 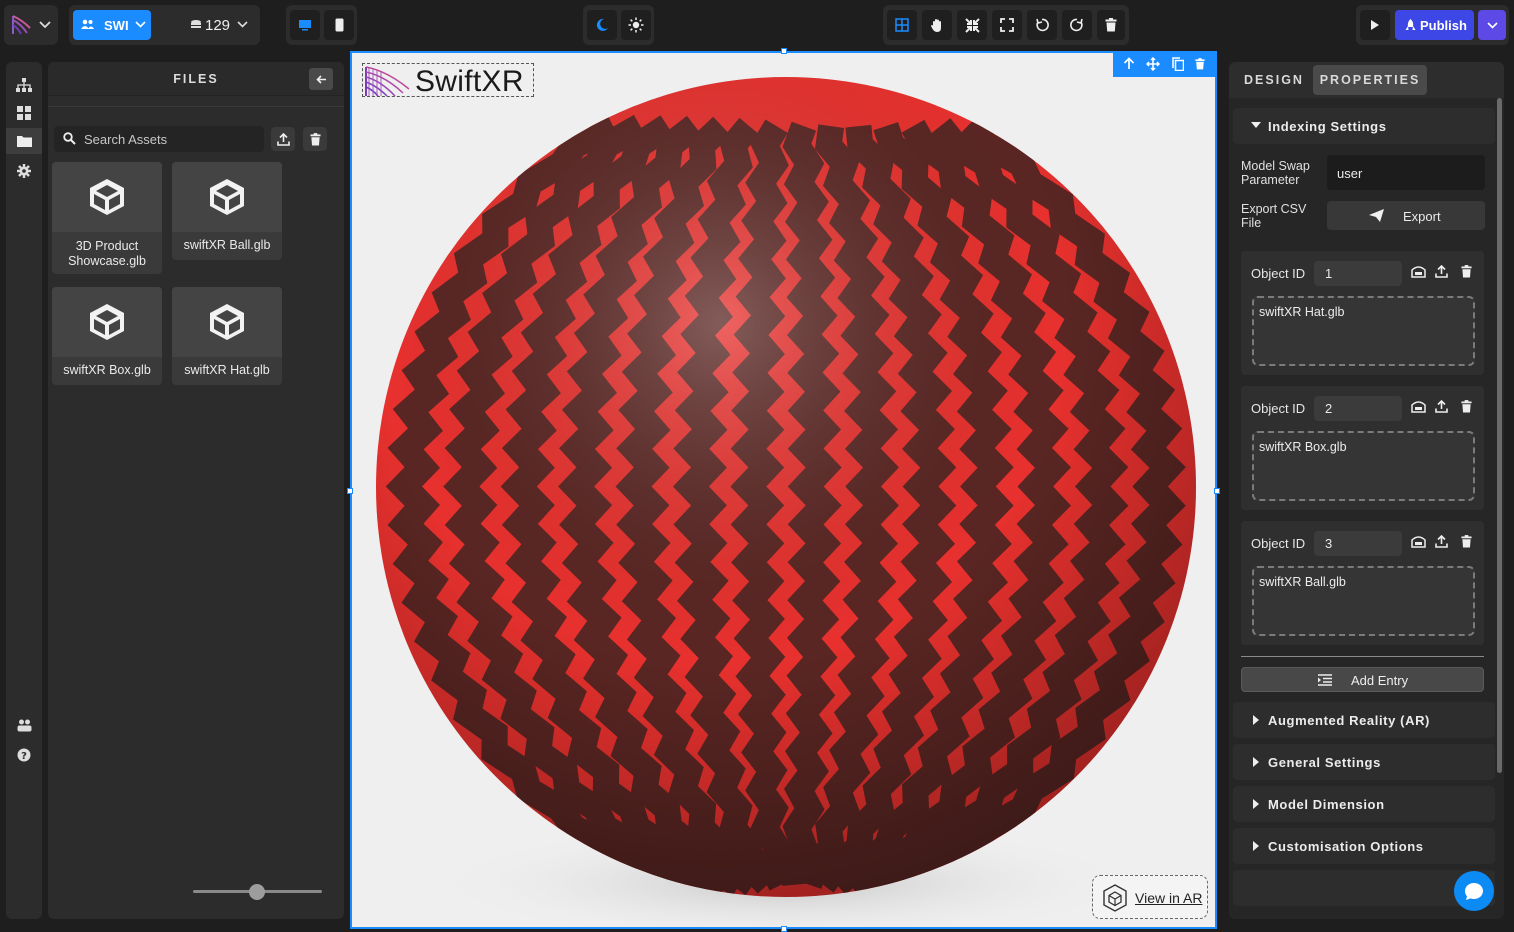 What do you see at coordinates (339, 25) in the screenshot?
I see `mobile-view-button` at bounding box center [339, 25].